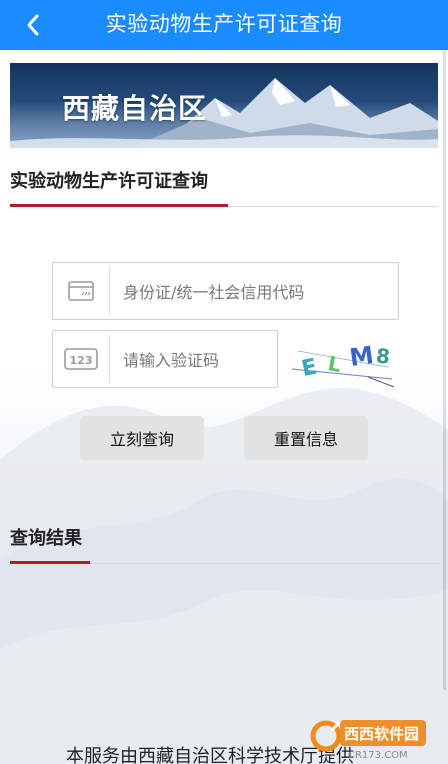 Image resolution: width=448 pixels, height=764 pixels. I want to click on top-bar: 实验动物生产许可证查询, so click(224, 25).